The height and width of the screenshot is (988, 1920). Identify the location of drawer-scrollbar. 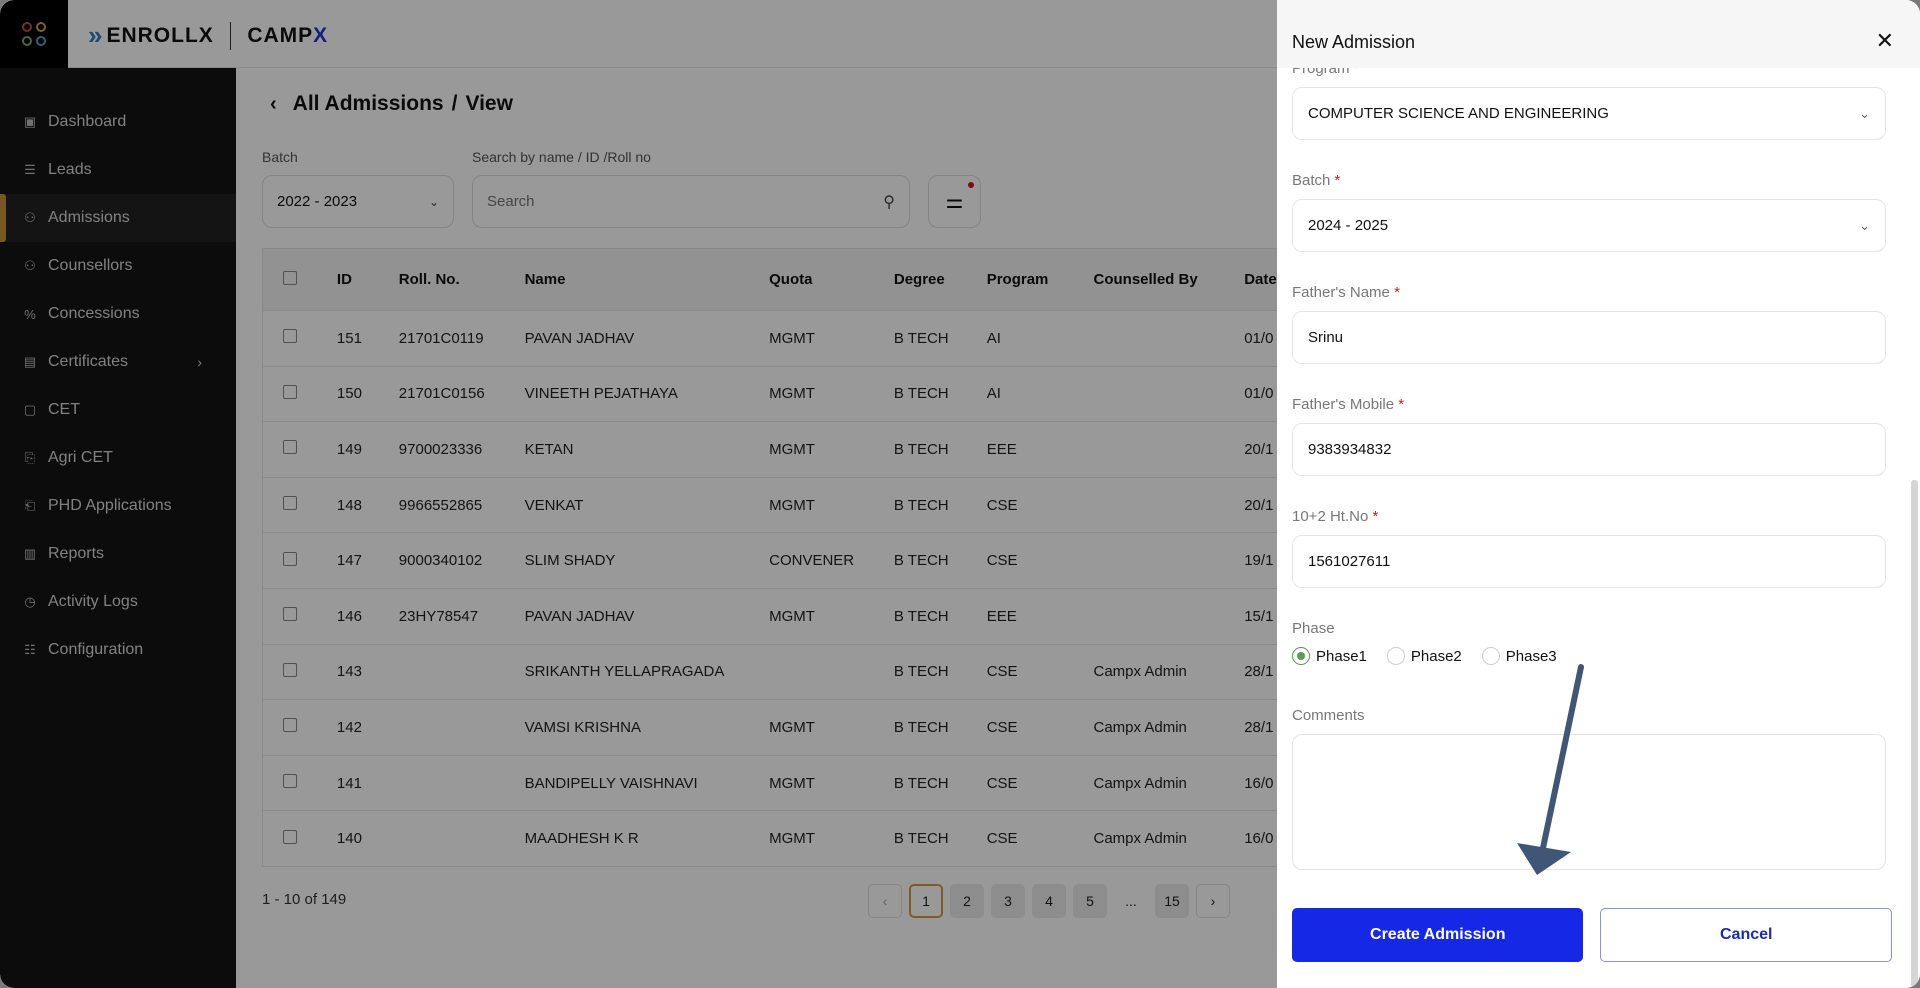
(1914, 734).